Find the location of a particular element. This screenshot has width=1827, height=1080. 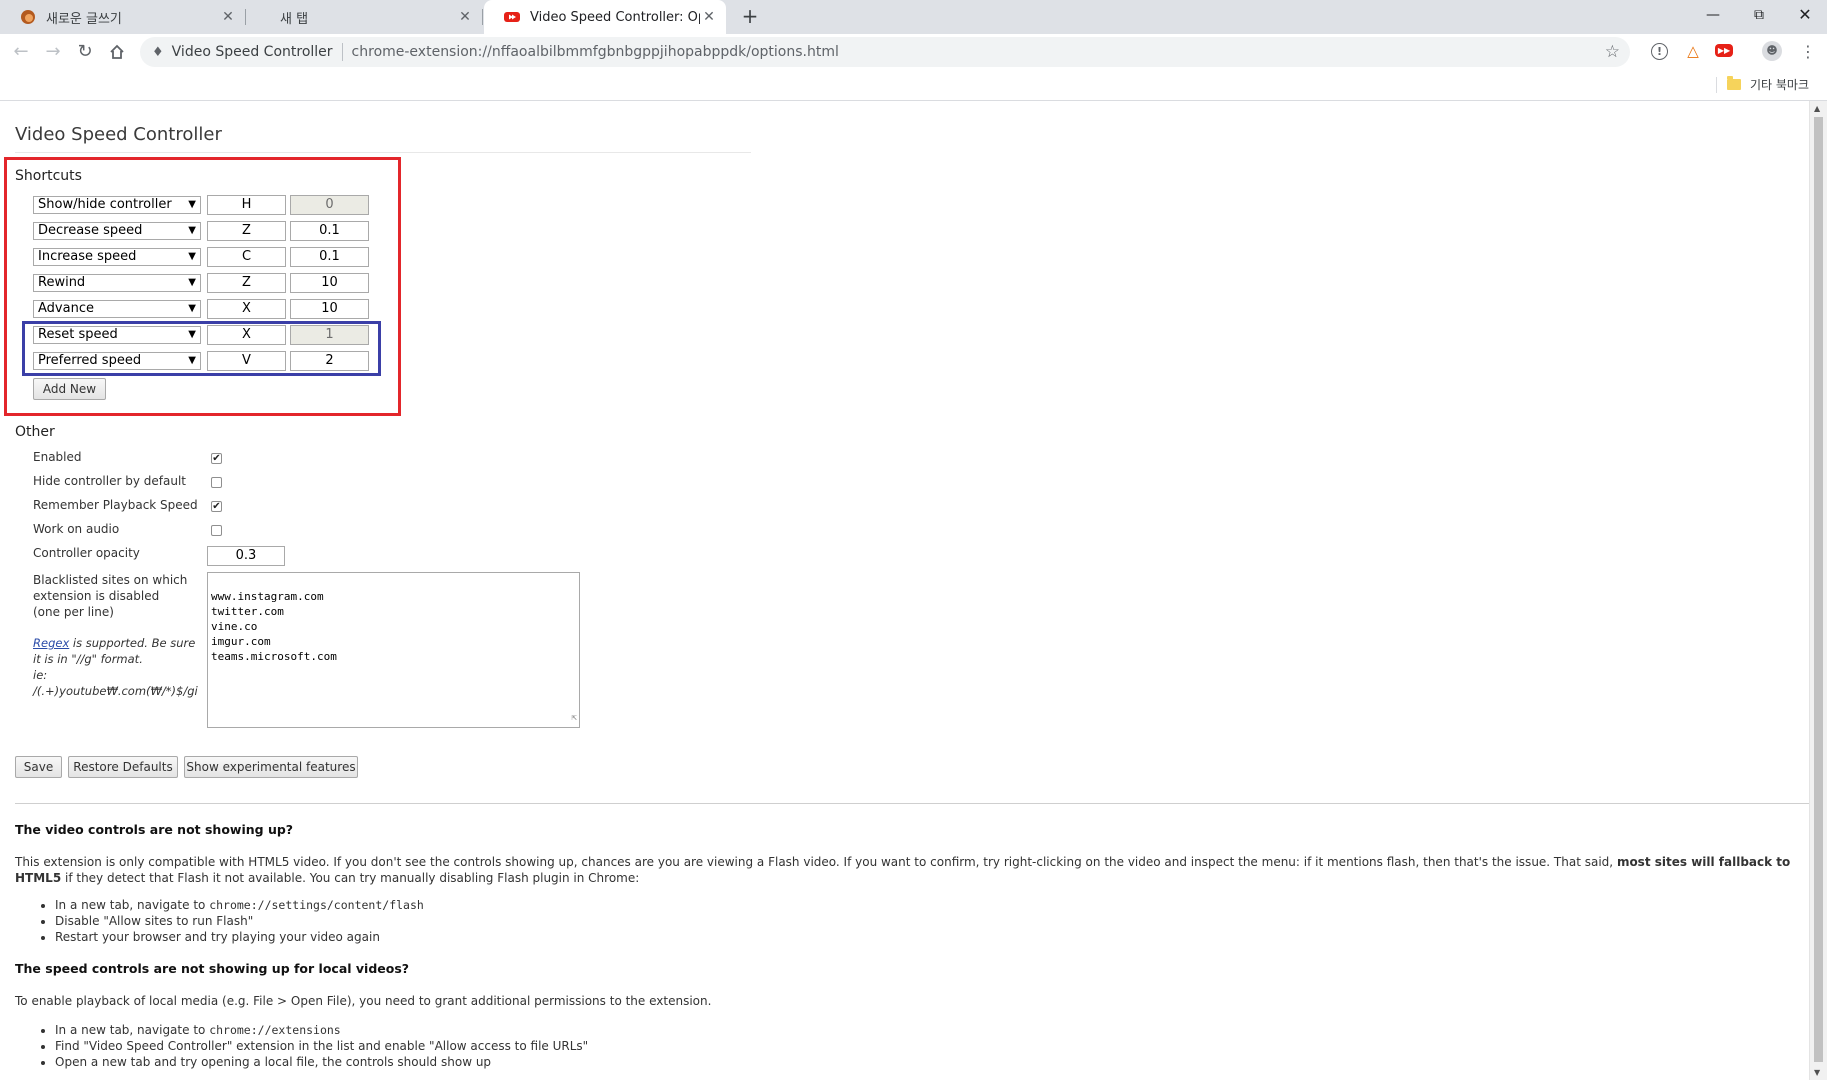

show-experimental-button: Show experimental features is located at coordinates (271, 767).